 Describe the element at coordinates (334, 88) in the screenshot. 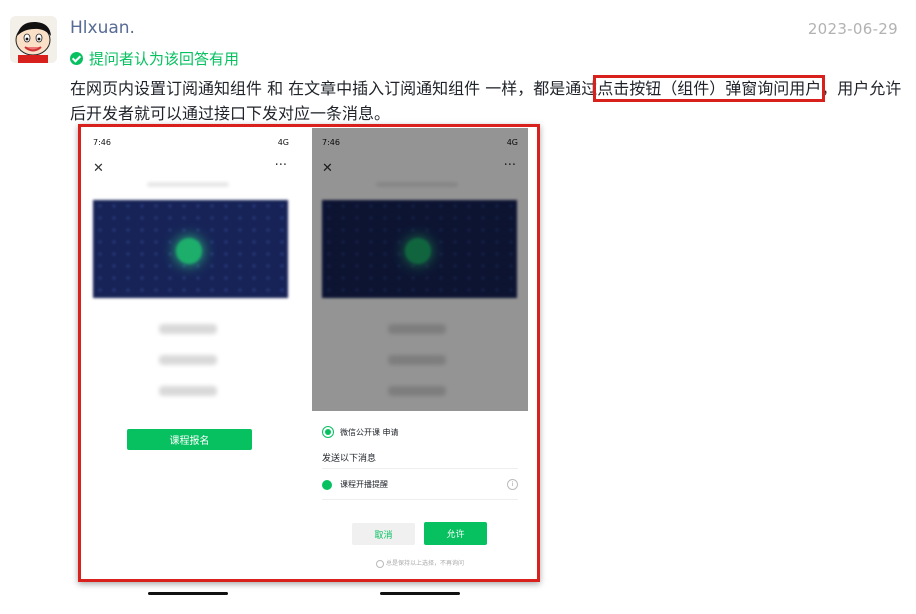

I see `answer-part-1: 在网页内设置订阅通知组件 和 在文章中插入订阅通知组件 一样，都是通过` at that location.